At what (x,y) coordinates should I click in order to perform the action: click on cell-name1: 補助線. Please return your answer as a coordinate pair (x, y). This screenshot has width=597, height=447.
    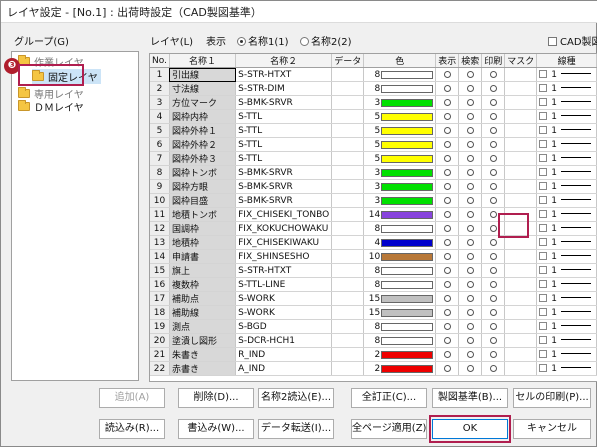
    Looking at the image, I should click on (203, 312).